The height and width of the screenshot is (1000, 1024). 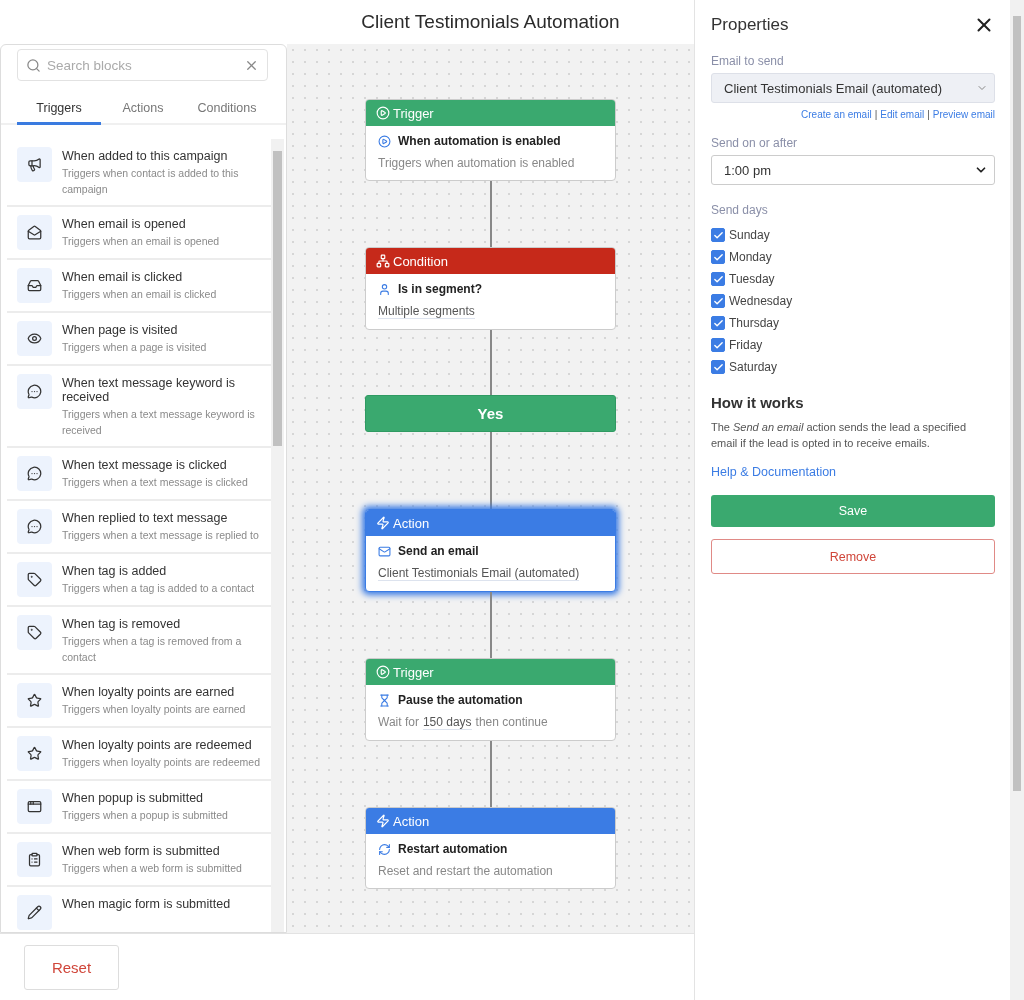 What do you see at coordinates (413, 113) in the screenshot?
I see `node-header-label: Trigger` at bounding box center [413, 113].